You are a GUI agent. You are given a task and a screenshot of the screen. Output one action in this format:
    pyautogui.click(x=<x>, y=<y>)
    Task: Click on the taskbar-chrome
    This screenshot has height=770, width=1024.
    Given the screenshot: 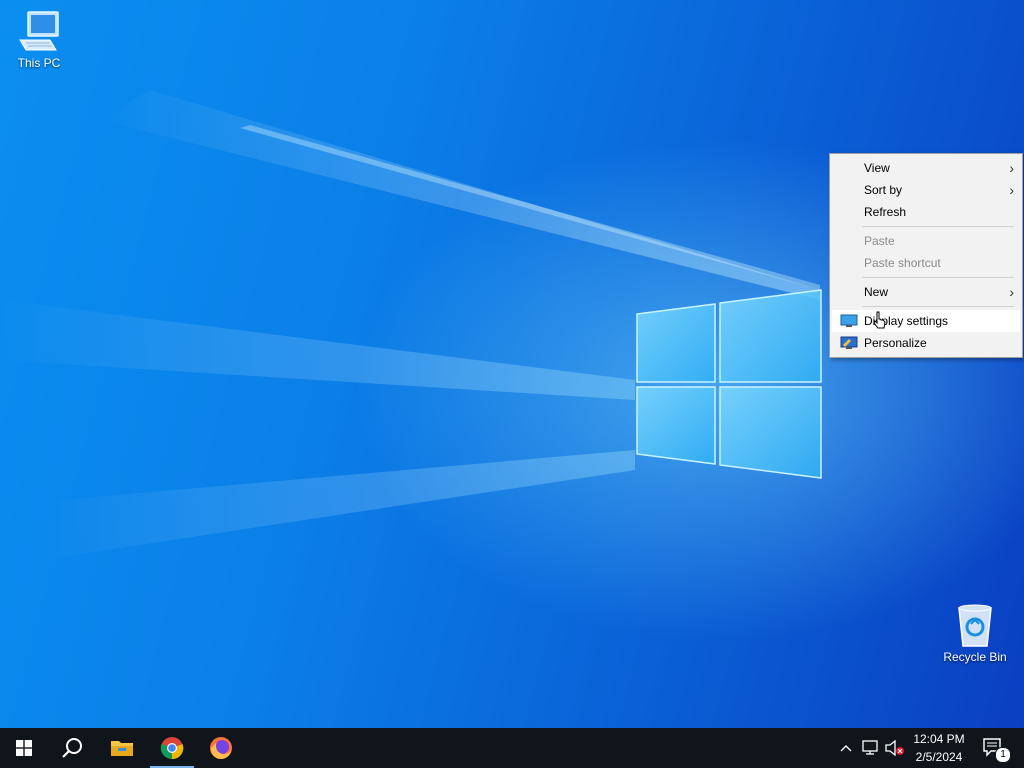 What is the action you would take?
    pyautogui.click(x=172, y=748)
    